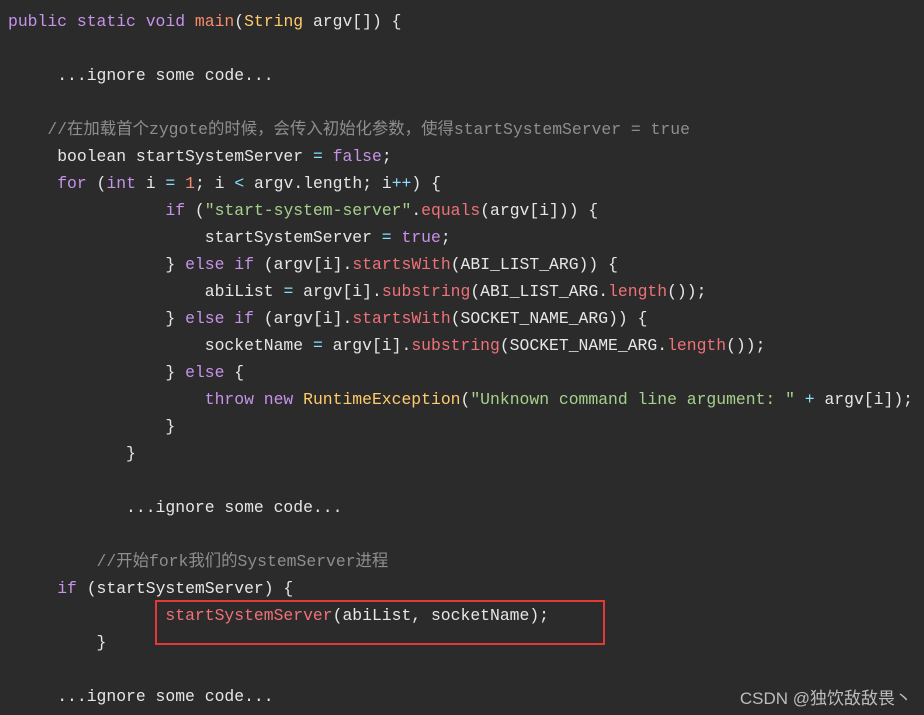 The image size is (924, 715). What do you see at coordinates (308, 210) in the screenshot?
I see `string-literal: "start-system-server"` at bounding box center [308, 210].